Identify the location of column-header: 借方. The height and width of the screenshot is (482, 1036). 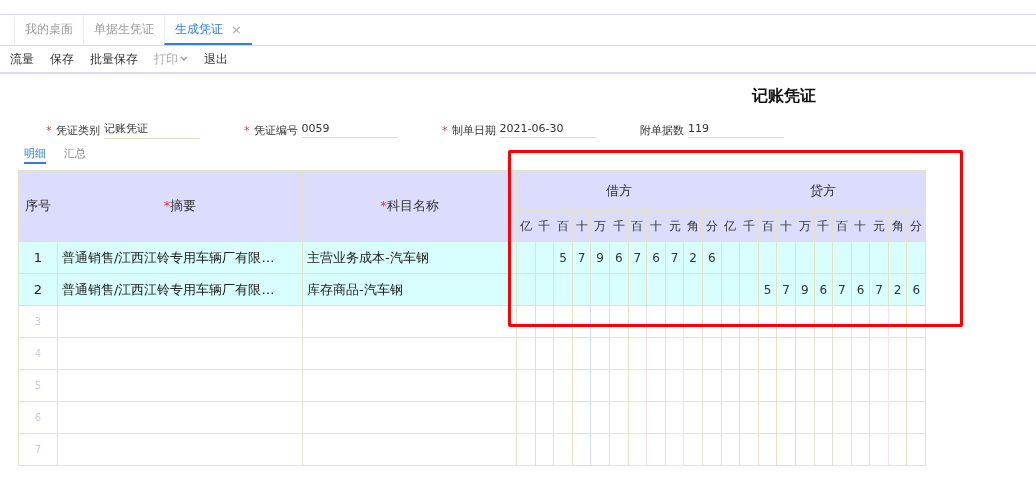
(619, 190).